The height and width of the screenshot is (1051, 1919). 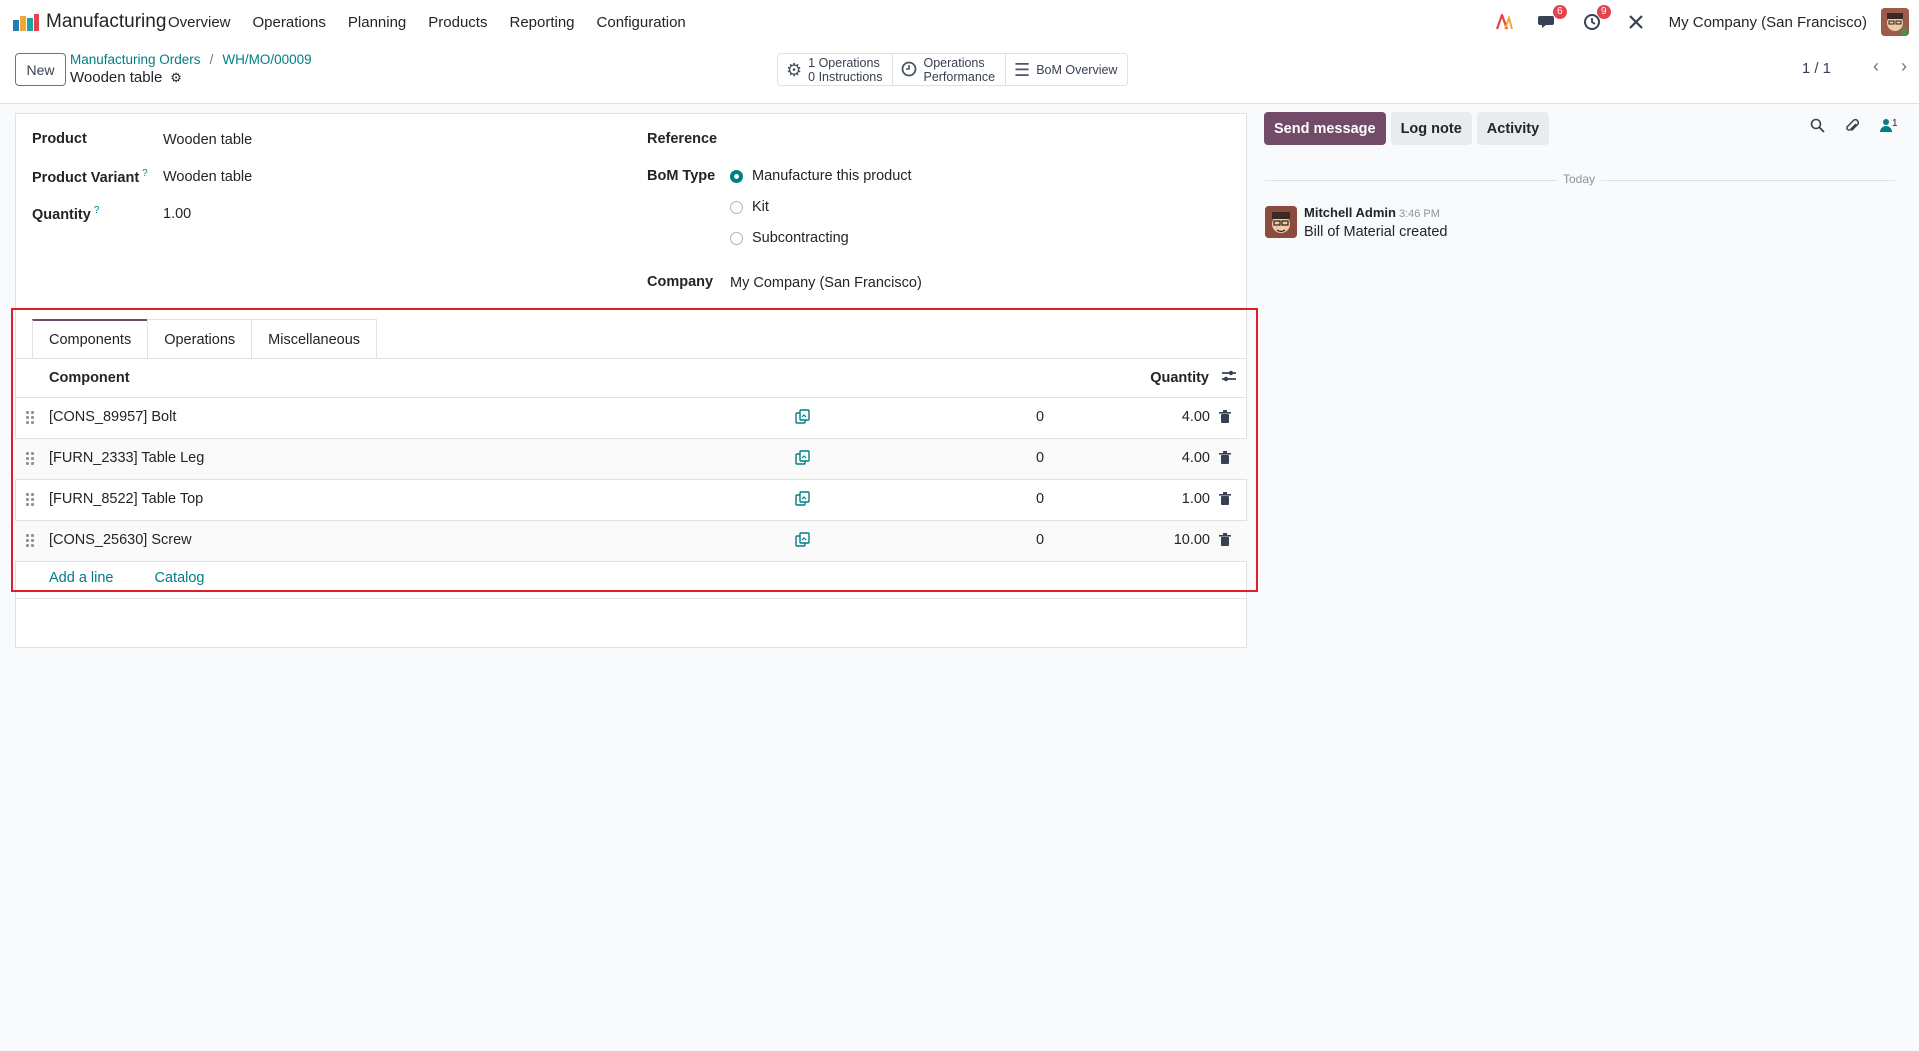 I want to click on component-name: [CONS_89957] Bolt, so click(x=112, y=417).